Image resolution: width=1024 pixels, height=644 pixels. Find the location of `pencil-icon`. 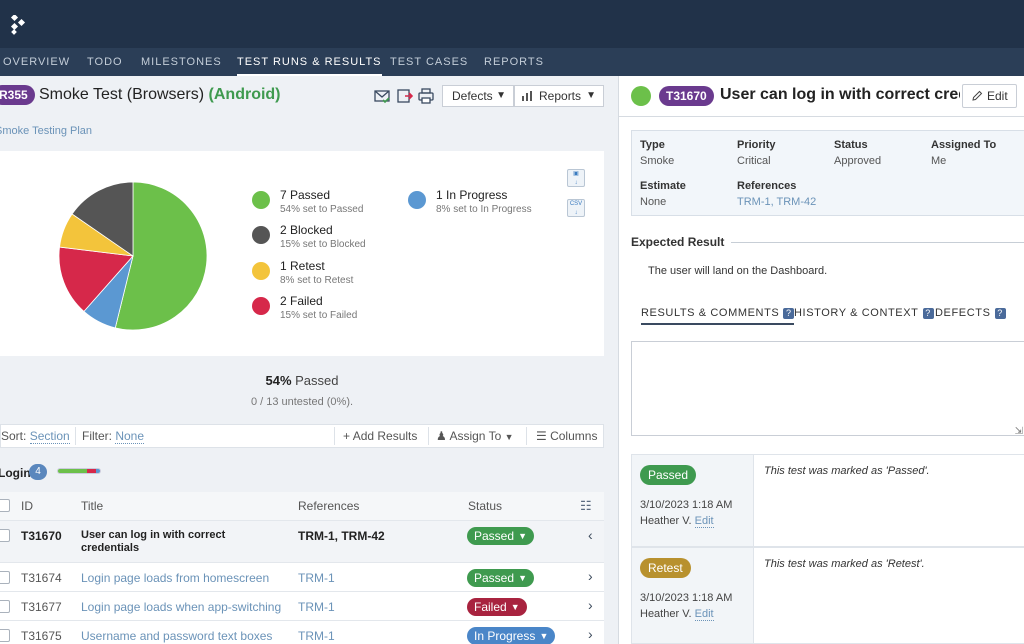

pencil-icon is located at coordinates (977, 95).